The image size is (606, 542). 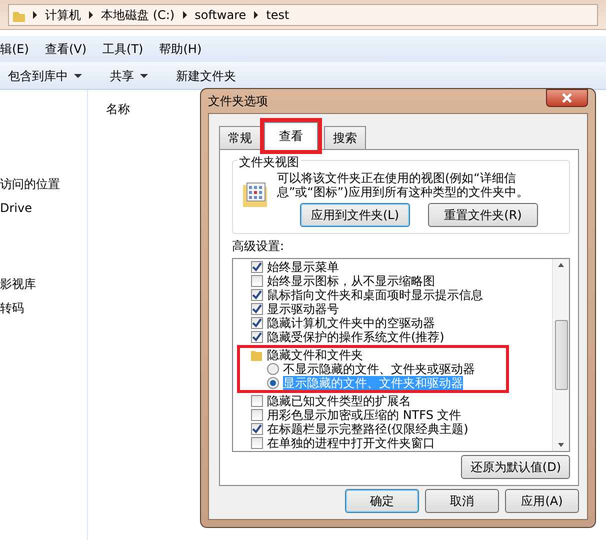 What do you see at coordinates (123, 49) in the screenshot?
I see `menu-item: 工具(T)` at bounding box center [123, 49].